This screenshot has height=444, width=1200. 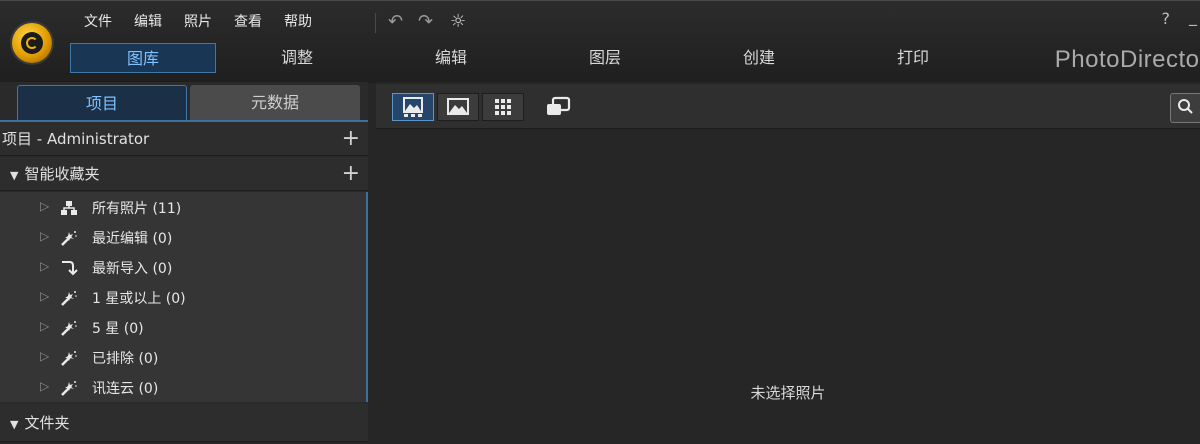 I want to click on mode-tabs: 图库 调整 编辑 图层 创建 打印, so click(x=570, y=59).